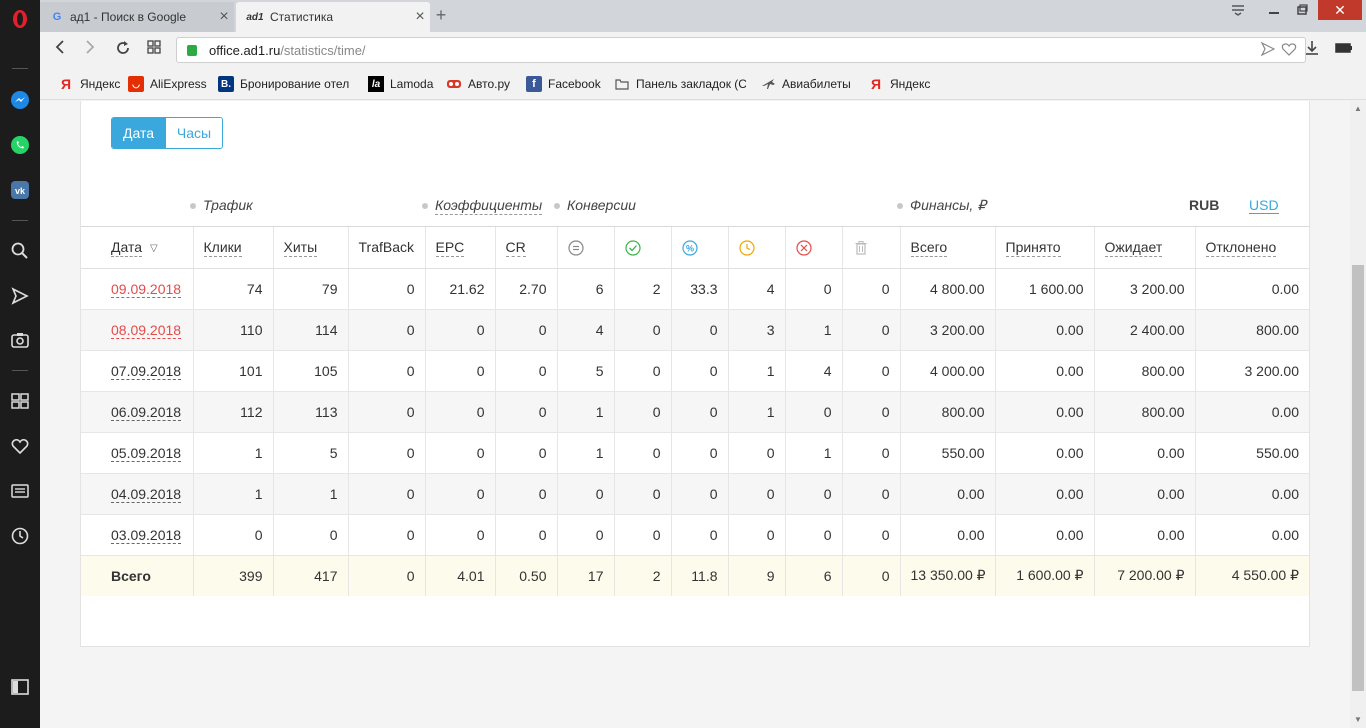  What do you see at coordinates (585, 289) in the screenshot?
I see `conversions-cell: 6` at bounding box center [585, 289].